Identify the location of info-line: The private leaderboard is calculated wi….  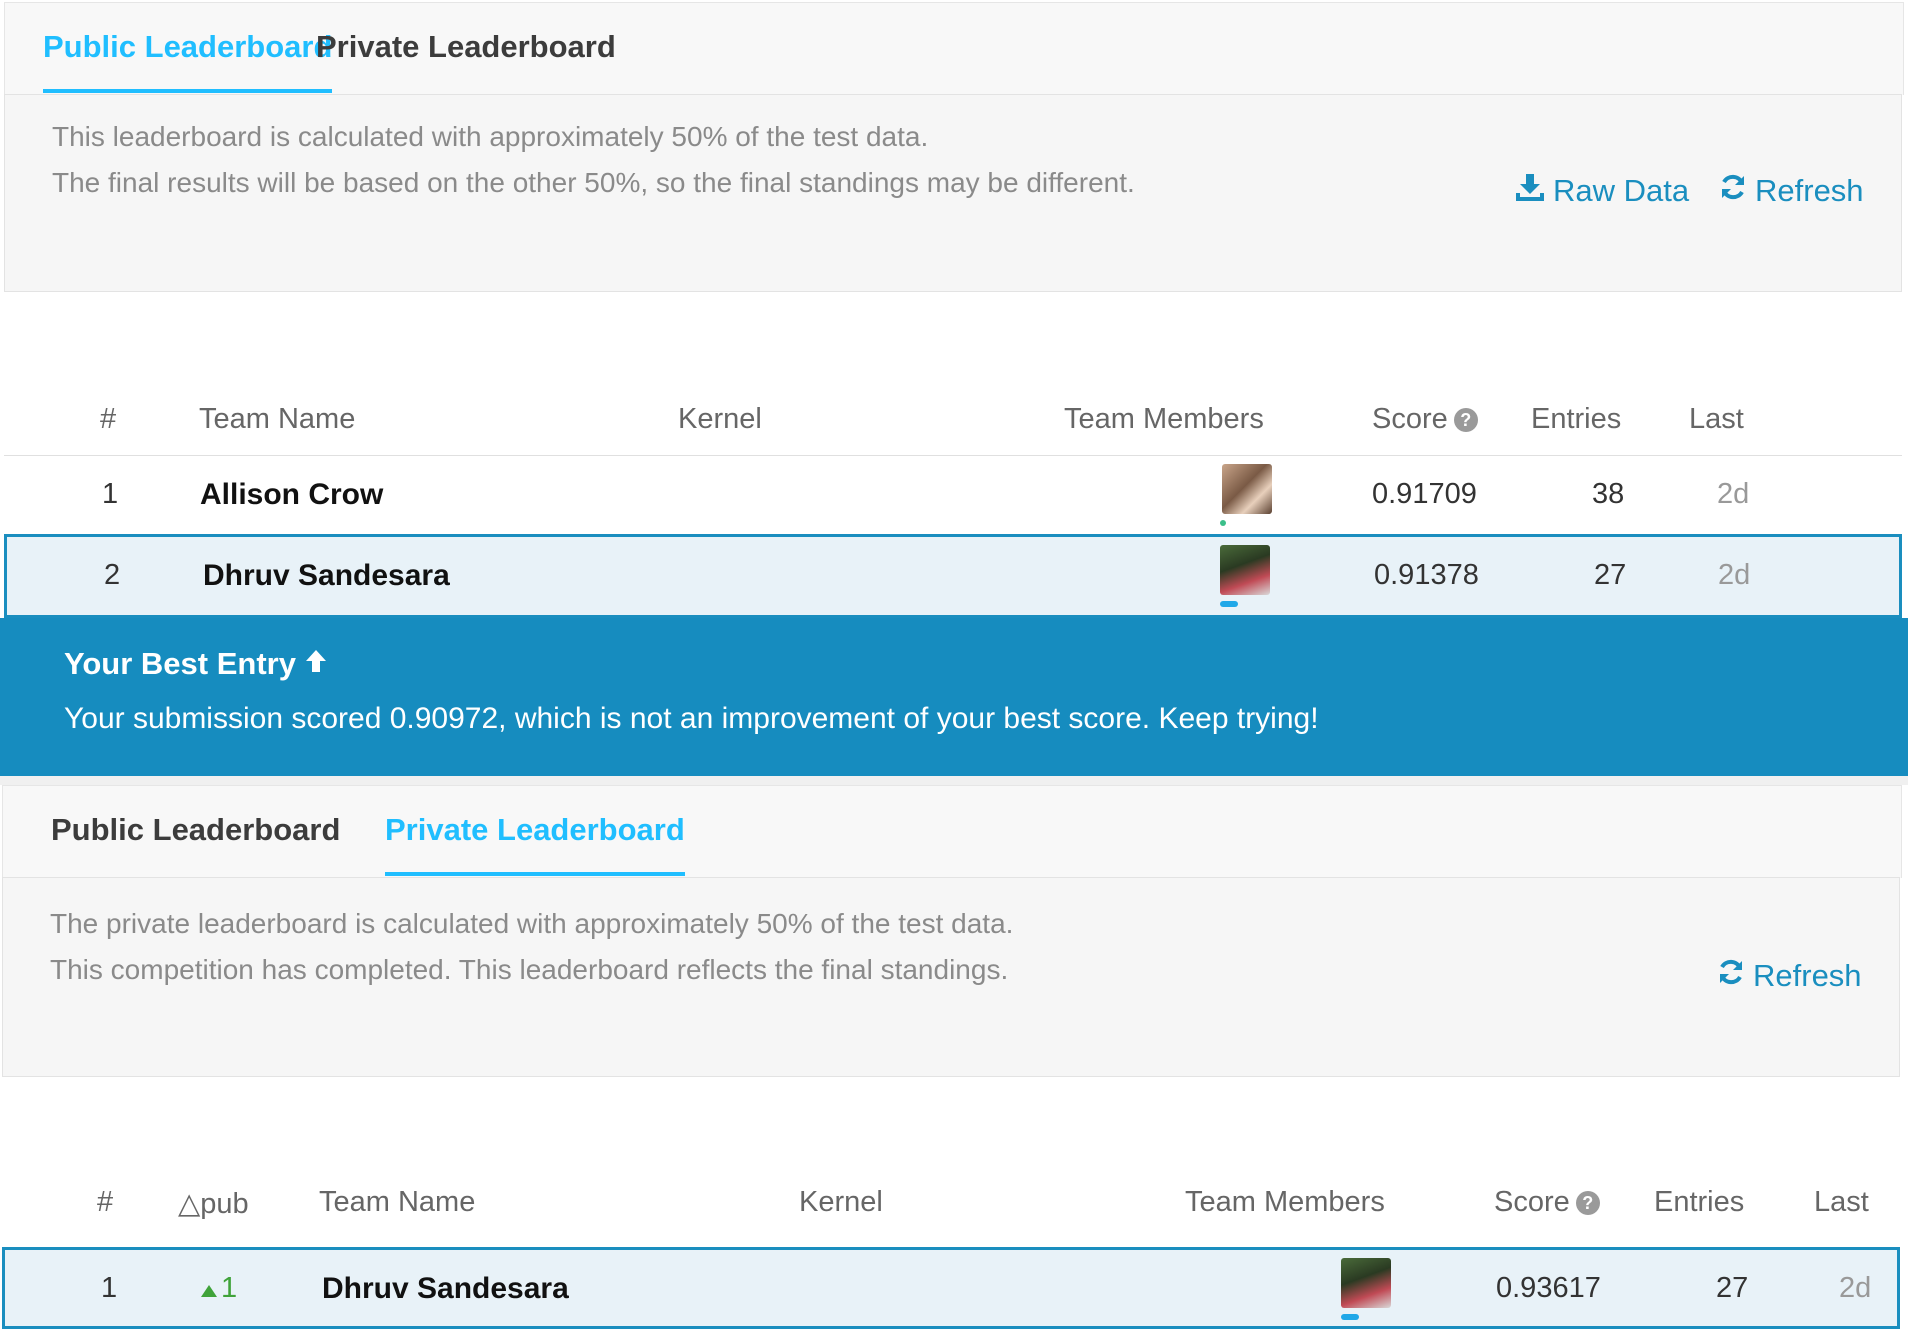
(532, 923).